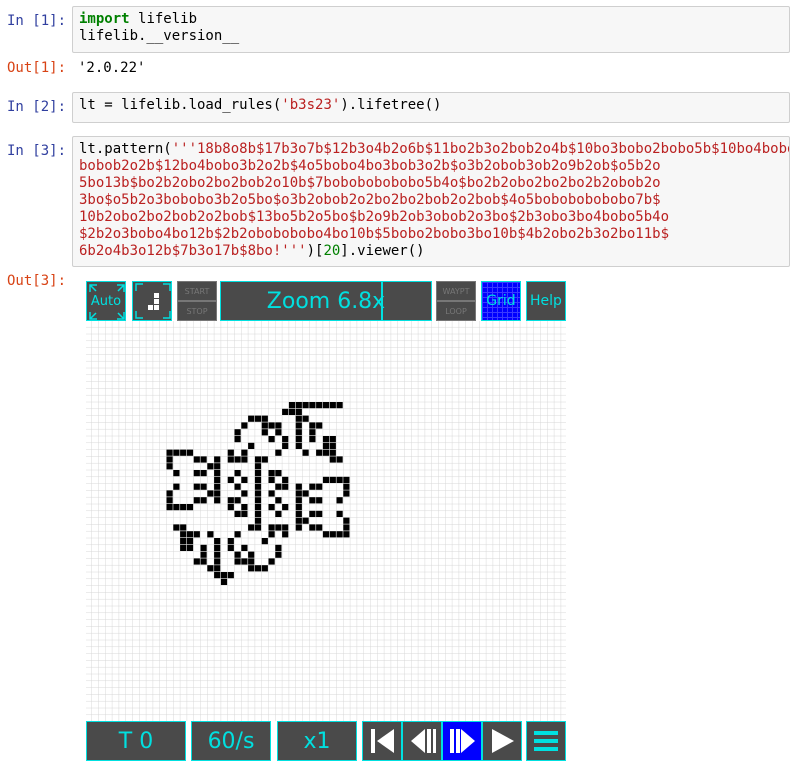 The image size is (792, 776). I want to click on grid-button: Grid, so click(501, 301).